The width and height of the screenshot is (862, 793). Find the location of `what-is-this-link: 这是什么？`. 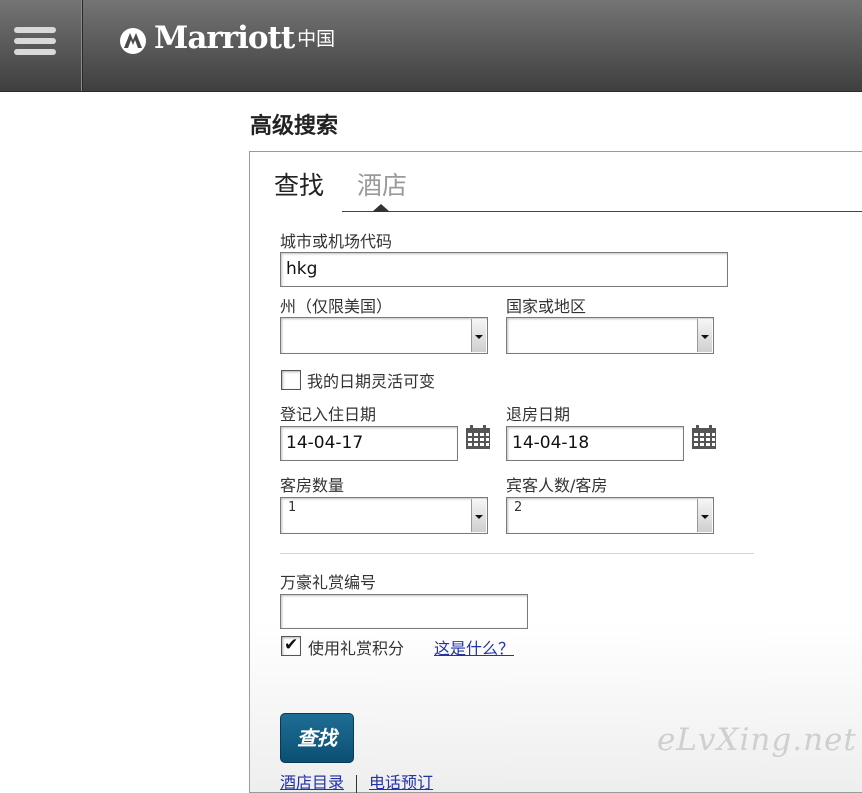

what-is-this-link: 这是什么？ is located at coordinates (474, 647).